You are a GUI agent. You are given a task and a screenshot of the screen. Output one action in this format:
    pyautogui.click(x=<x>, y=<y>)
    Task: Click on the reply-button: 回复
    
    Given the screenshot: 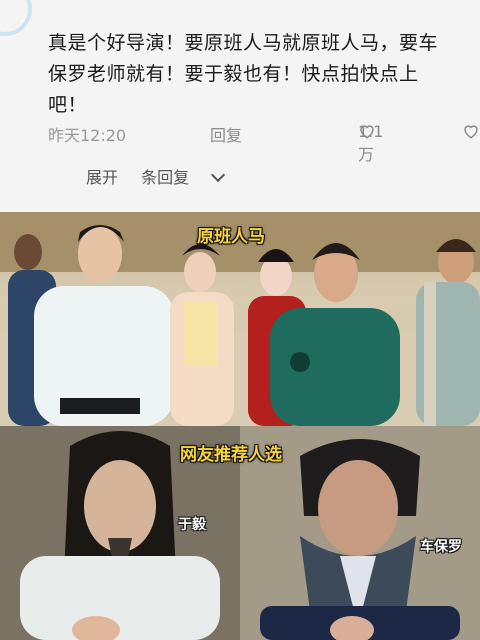 What is the action you would take?
    pyautogui.click(x=226, y=134)
    